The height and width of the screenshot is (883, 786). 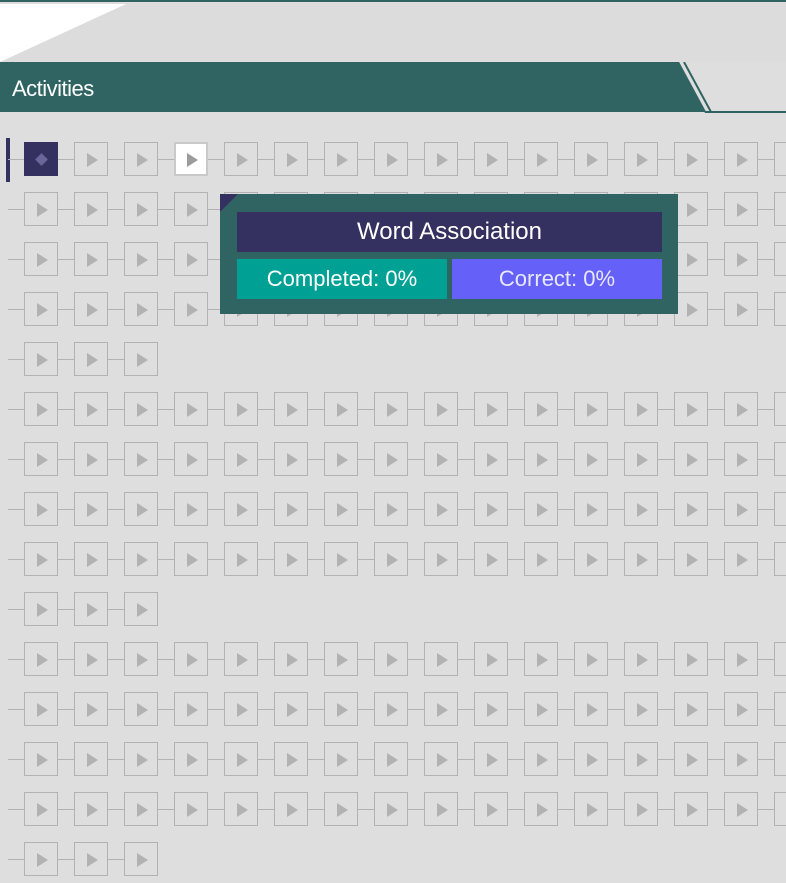 What do you see at coordinates (191, 159) in the screenshot?
I see `hovered-activity-tile` at bounding box center [191, 159].